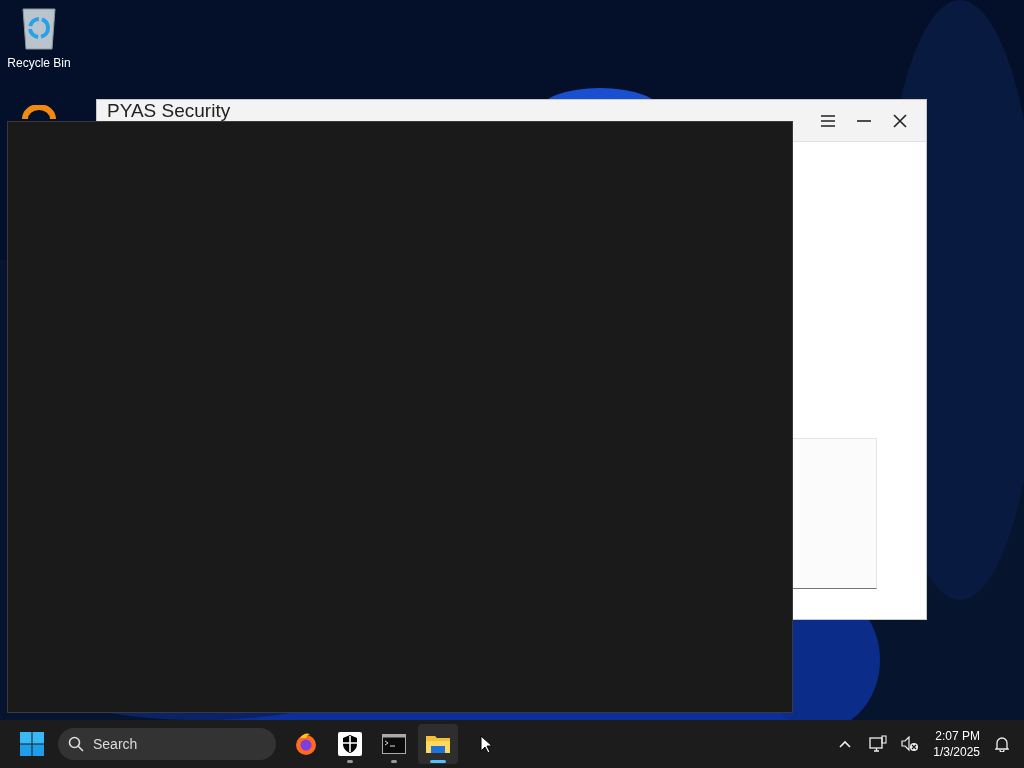 The height and width of the screenshot is (768, 1024). What do you see at coordinates (350, 744) in the screenshot?
I see `shield-icon` at bounding box center [350, 744].